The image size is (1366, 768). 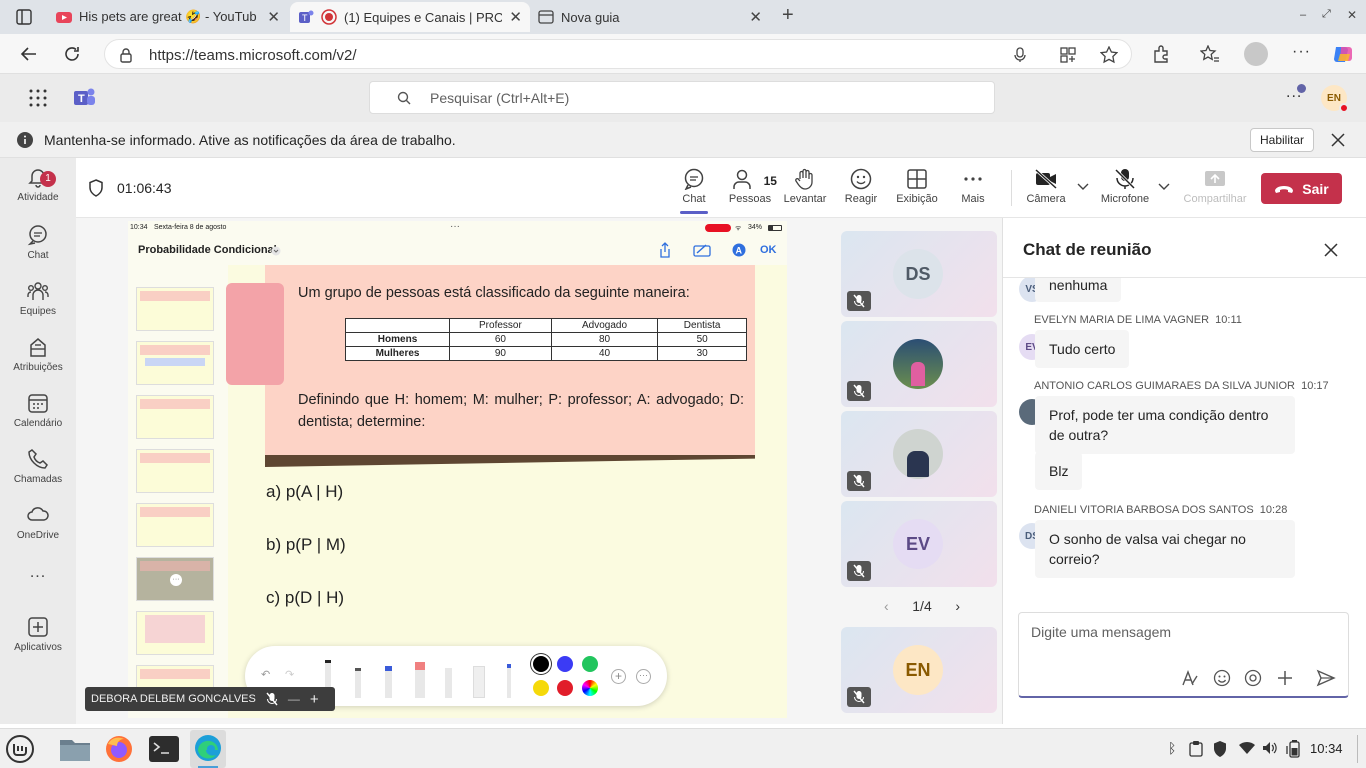 What do you see at coordinates (208, 749) in the screenshot?
I see `edge-taskbar-item` at bounding box center [208, 749].